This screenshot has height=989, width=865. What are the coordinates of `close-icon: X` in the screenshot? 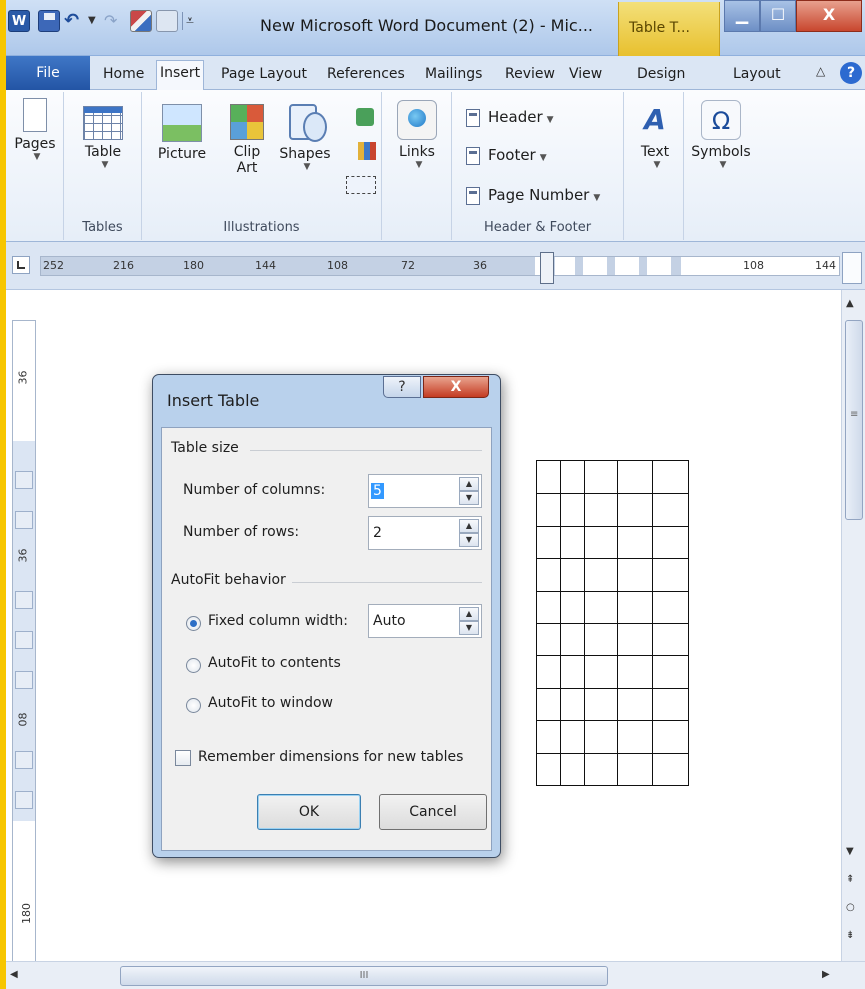 It's located at (829, 14).